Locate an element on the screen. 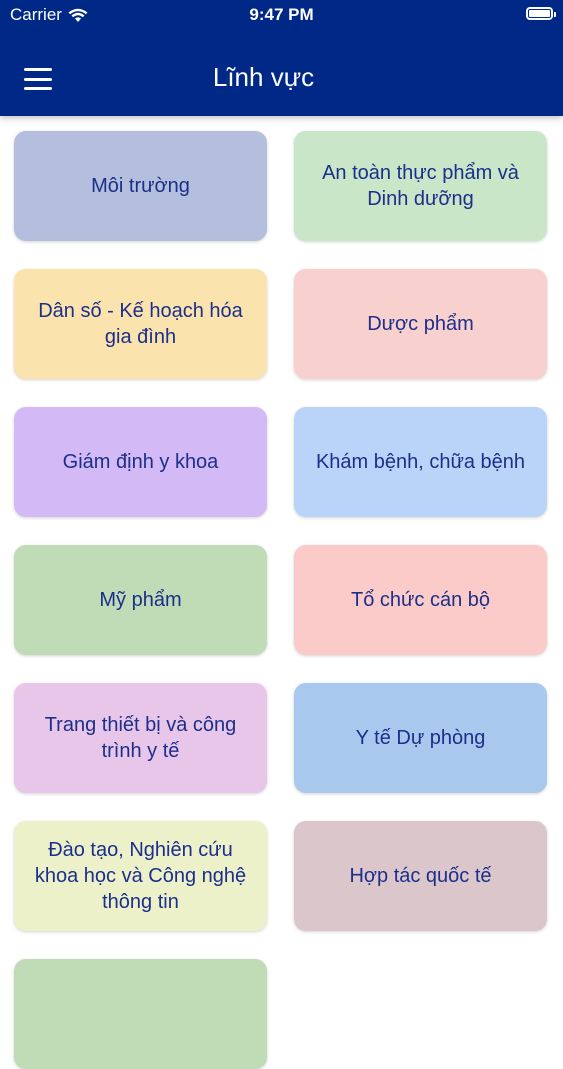 Image resolution: width=563 pixels, height=1069 pixels. category-tile: Trang thiết bị và công trình y tế is located at coordinates (140, 738).